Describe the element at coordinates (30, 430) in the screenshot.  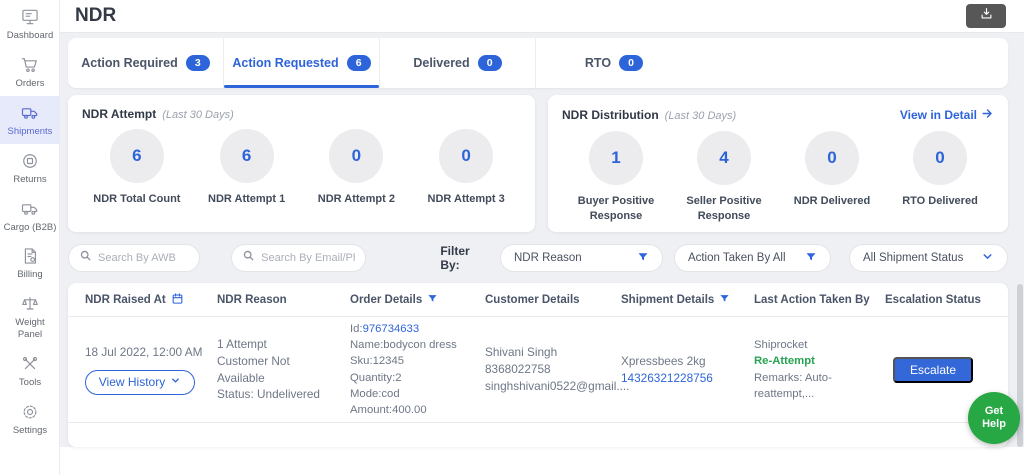
I see `sidebar-item-label: Settings` at that location.